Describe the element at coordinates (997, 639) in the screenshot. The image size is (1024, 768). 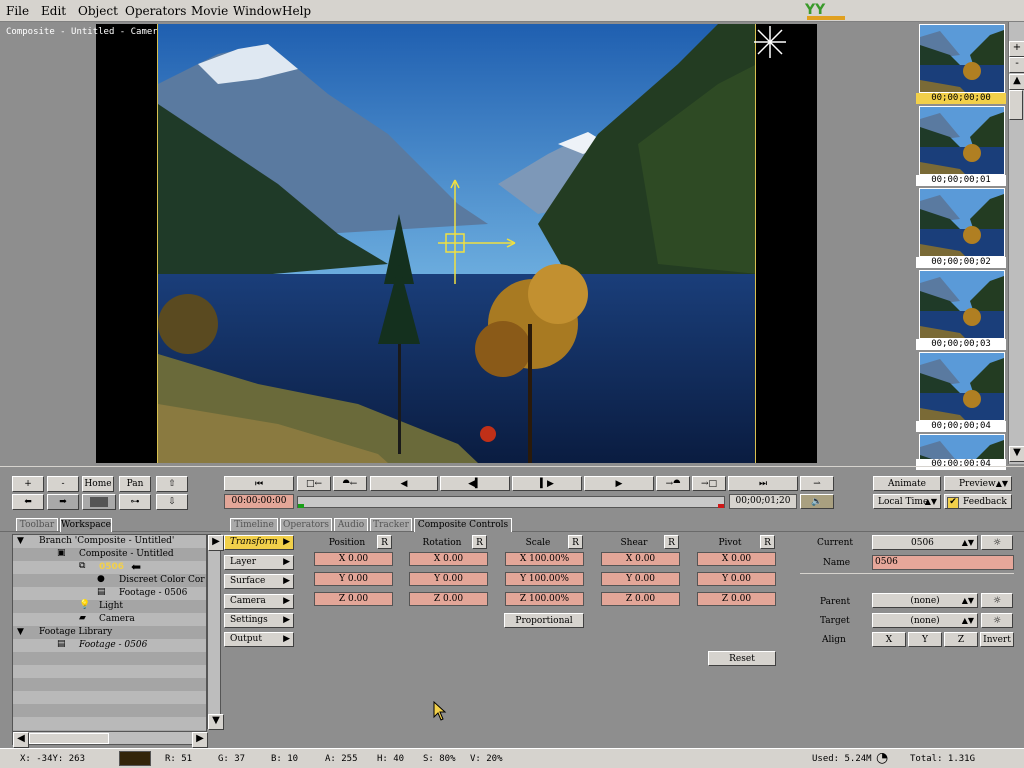
I see `align-invert-button: Invert` at that location.